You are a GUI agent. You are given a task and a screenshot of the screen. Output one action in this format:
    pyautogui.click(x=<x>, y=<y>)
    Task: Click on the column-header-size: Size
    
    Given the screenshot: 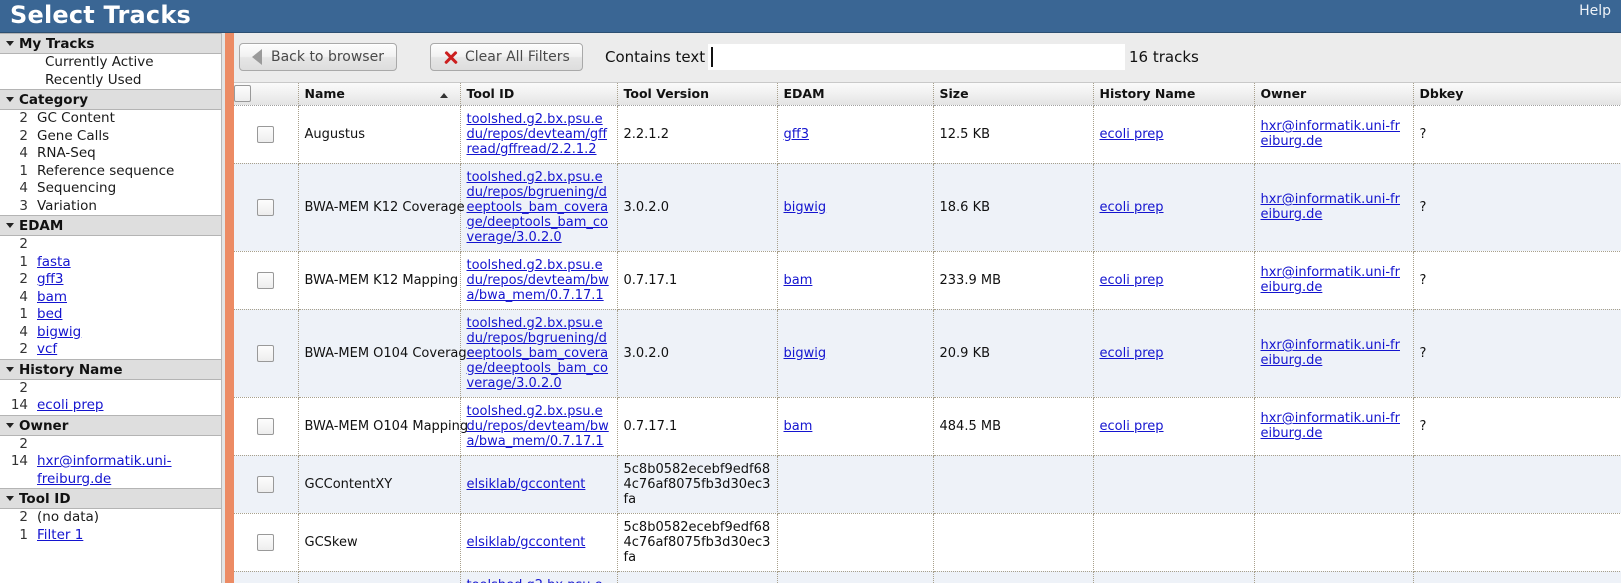 What is the action you would take?
    pyautogui.click(x=1013, y=94)
    